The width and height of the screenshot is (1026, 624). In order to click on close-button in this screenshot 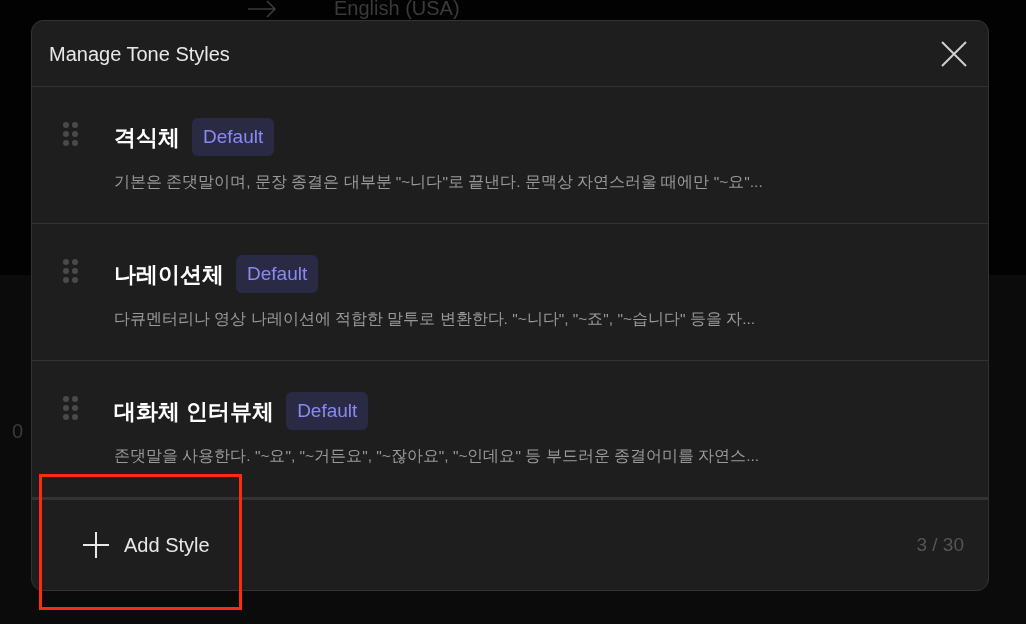, I will do `click(954, 53)`.